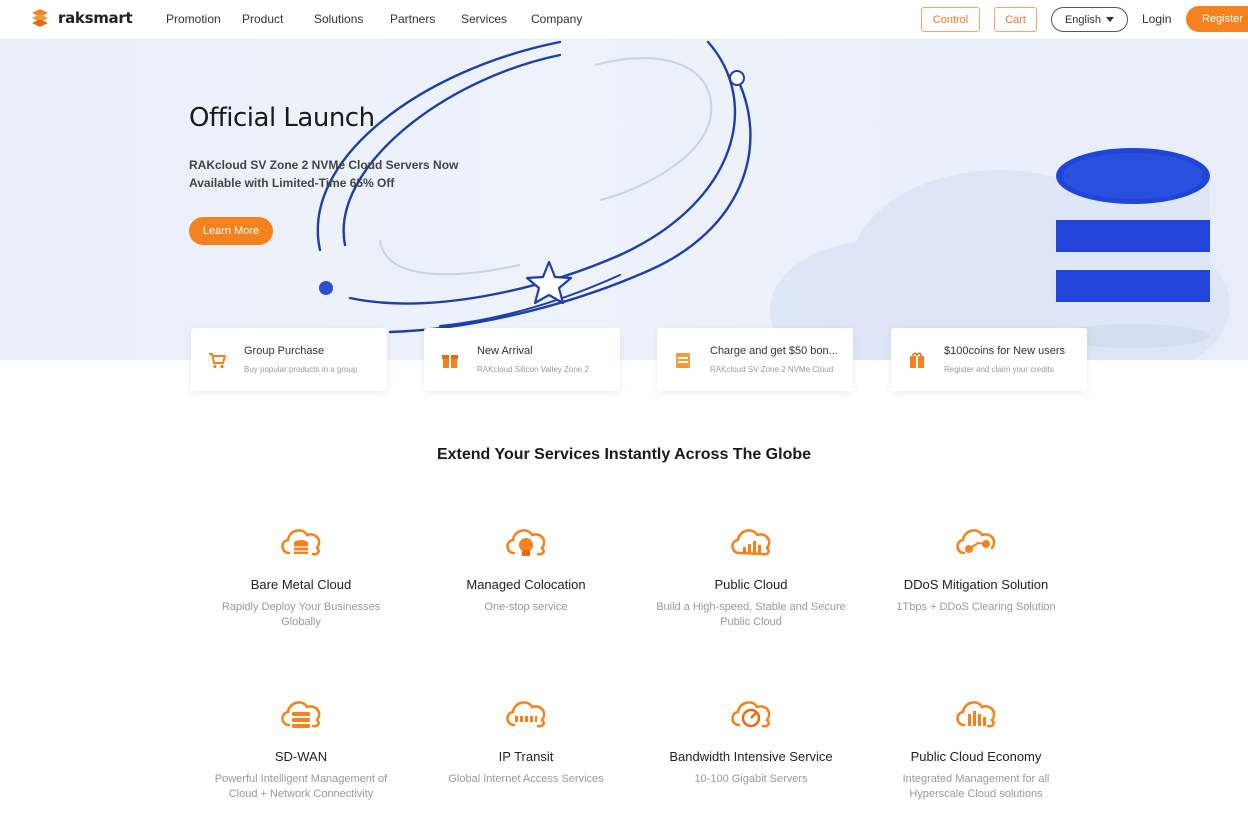 This screenshot has width=1248, height=832. I want to click on service-desc: One-stop service, so click(526, 607).